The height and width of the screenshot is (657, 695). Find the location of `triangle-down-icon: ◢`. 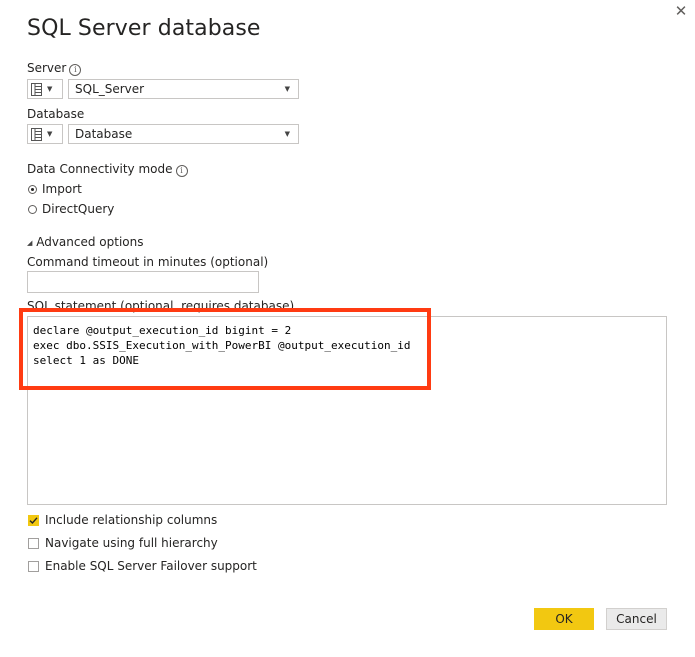

triangle-down-icon: ◢ is located at coordinates (30, 243).